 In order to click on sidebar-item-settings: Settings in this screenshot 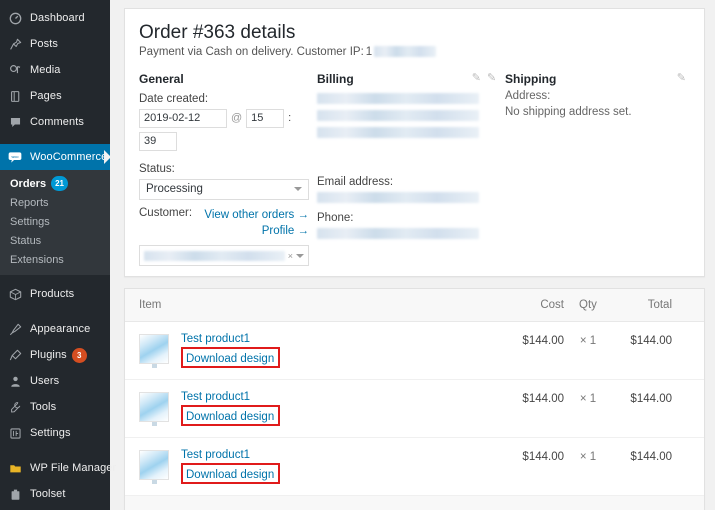, I will do `click(55, 433)`.